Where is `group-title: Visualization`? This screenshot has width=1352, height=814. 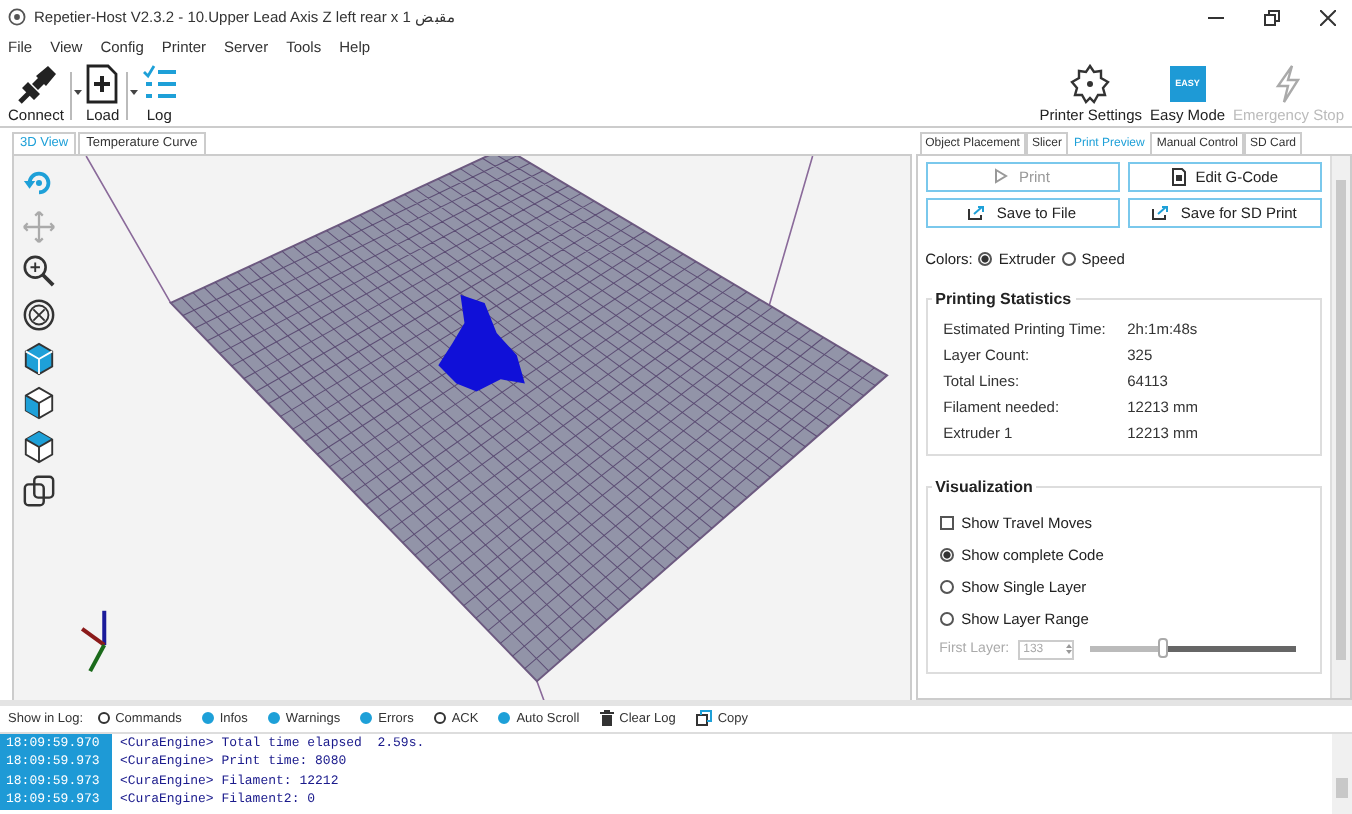
group-title: Visualization is located at coordinates (984, 486).